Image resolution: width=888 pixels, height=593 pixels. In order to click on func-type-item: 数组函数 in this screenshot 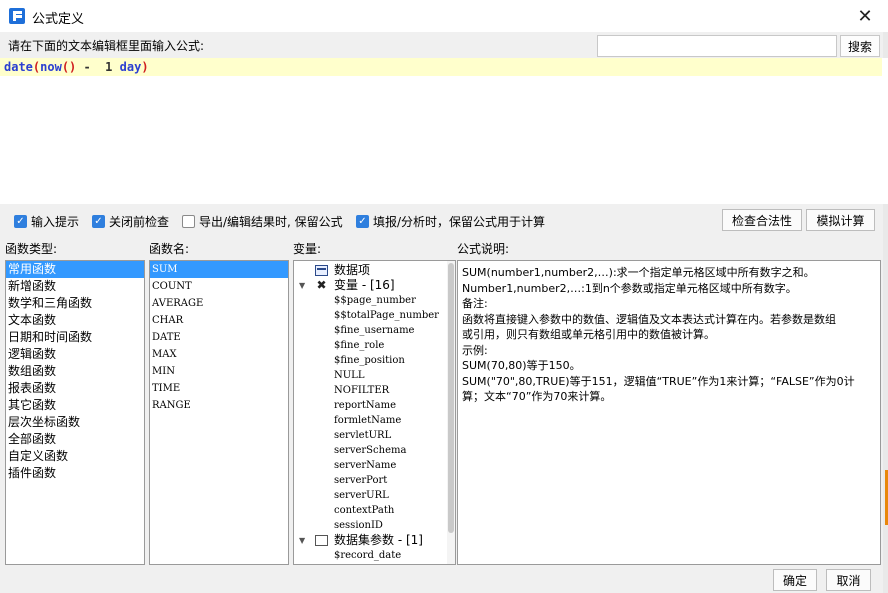, I will do `click(75, 371)`.